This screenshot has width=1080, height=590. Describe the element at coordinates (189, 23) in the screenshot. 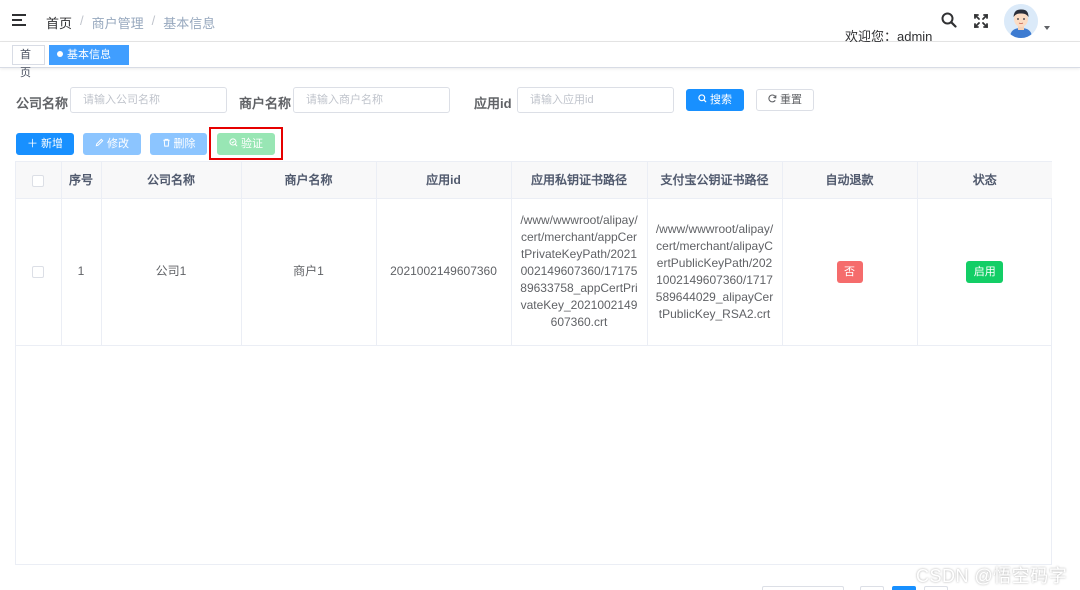

I see `breadcrumb-basic-info: 基本信息` at that location.